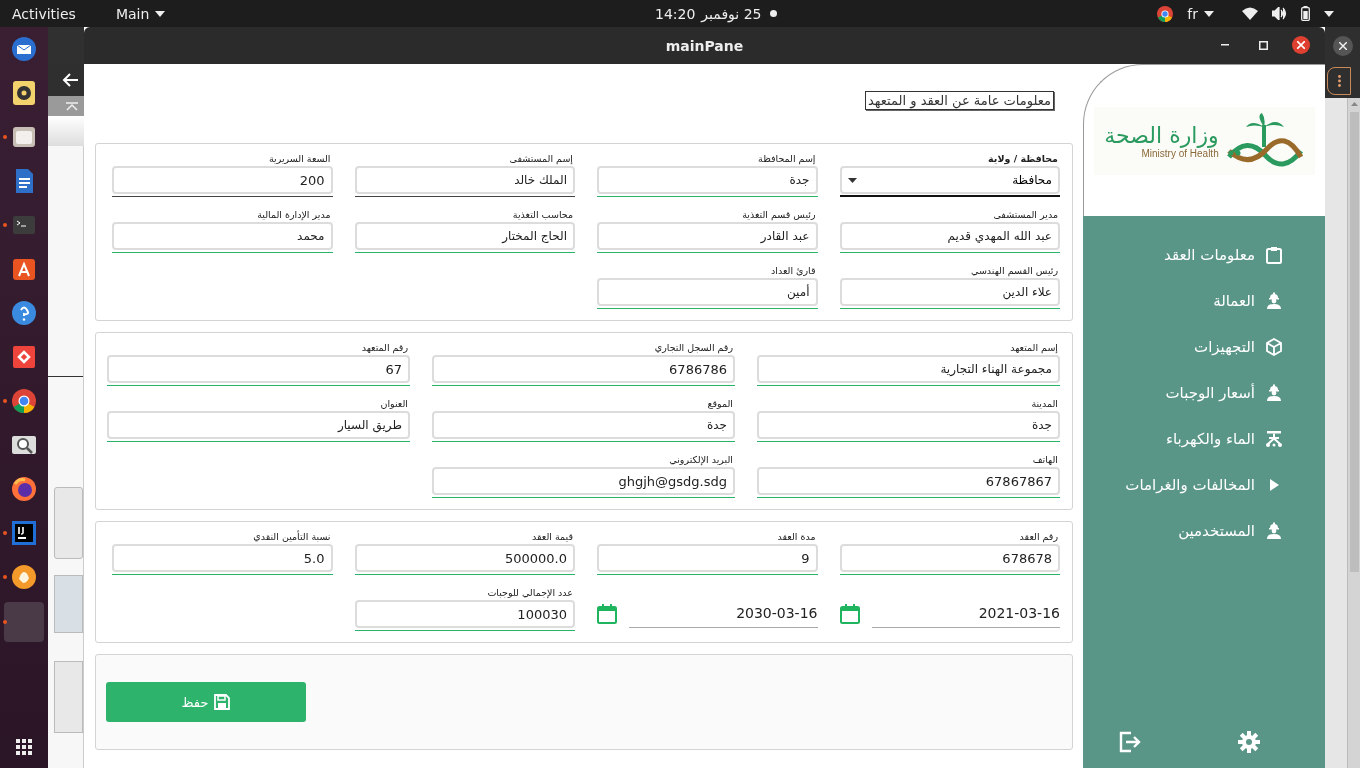  I want to click on input-field: 6786786, so click(583, 369).